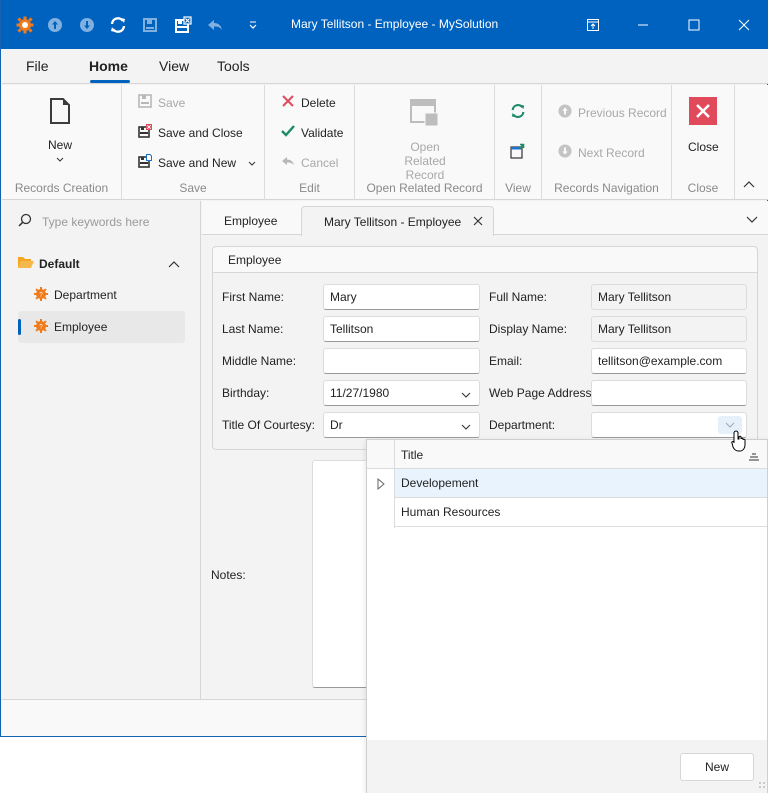 The height and width of the screenshot is (793, 768). What do you see at coordinates (740, 442) in the screenshot?
I see `hand-cursor-icon` at bounding box center [740, 442].